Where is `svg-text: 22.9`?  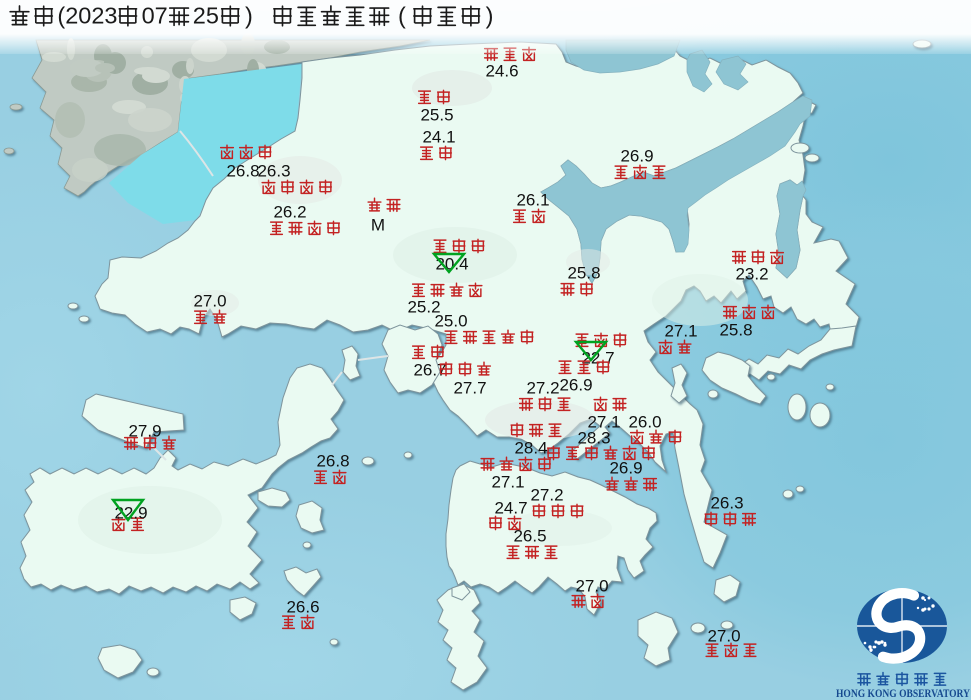
svg-text: 22.9 is located at coordinates (130, 513).